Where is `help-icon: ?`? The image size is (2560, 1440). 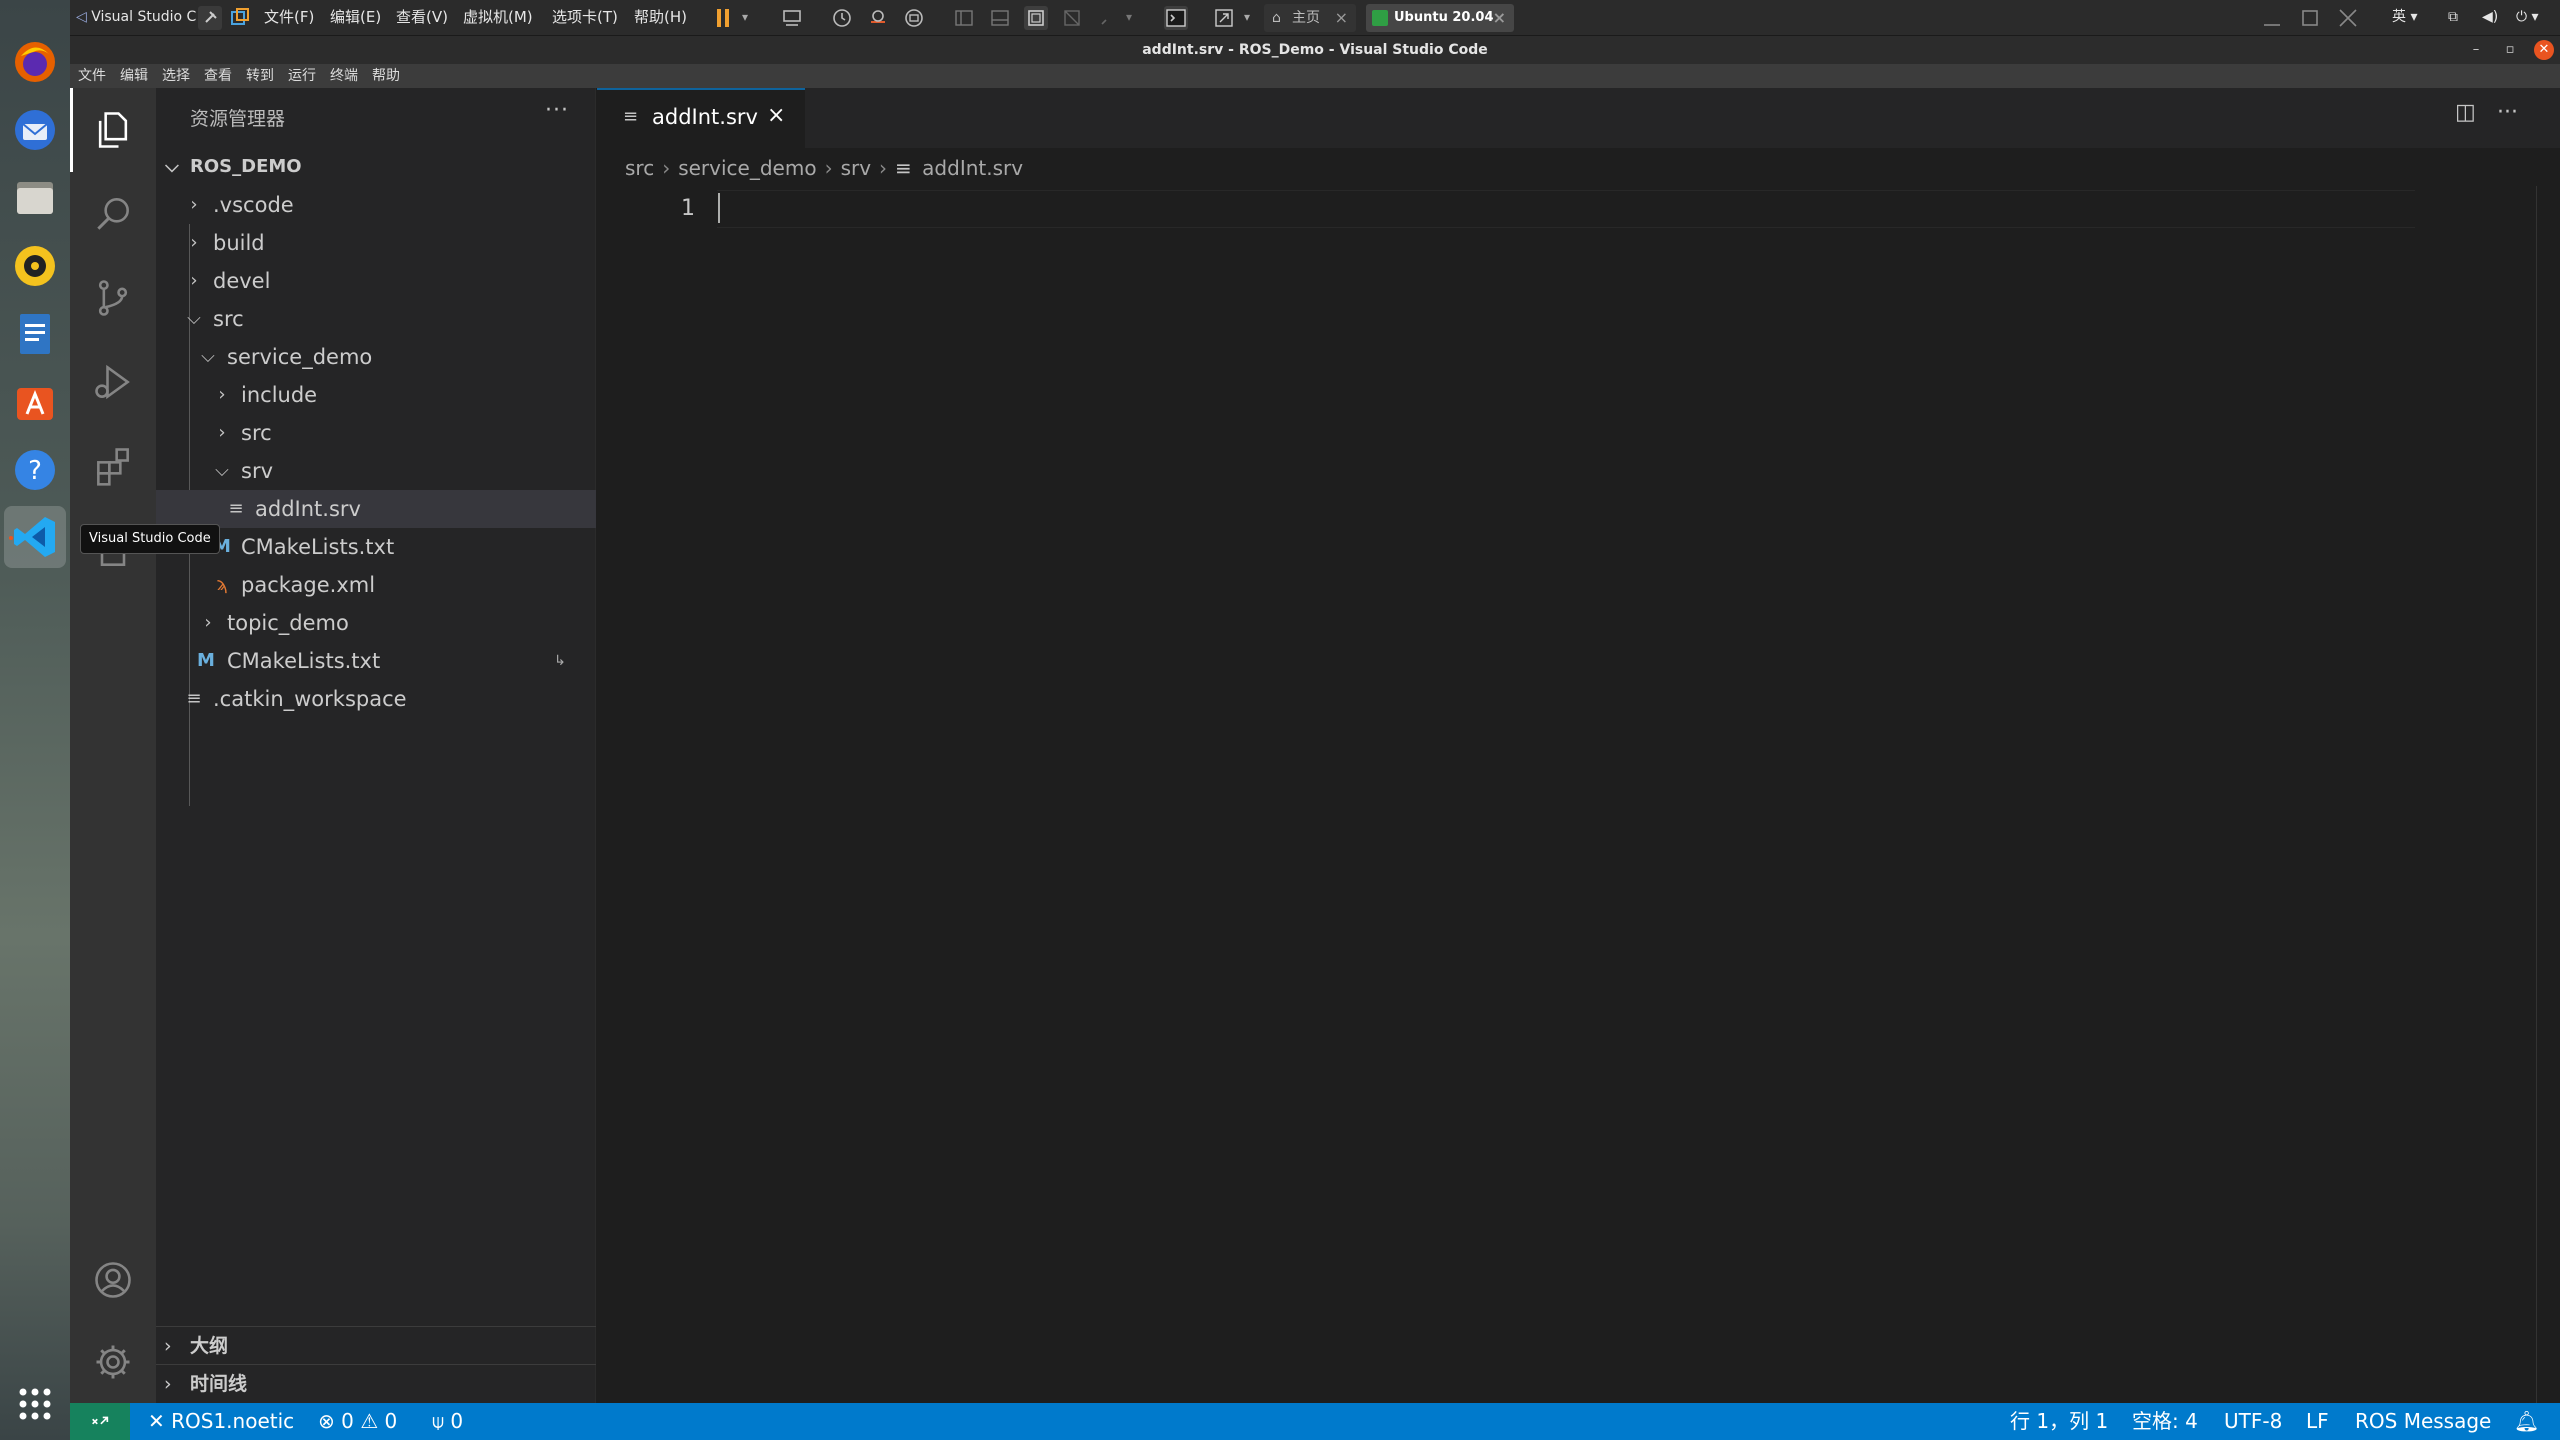
help-icon: ? is located at coordinates (35, 470).